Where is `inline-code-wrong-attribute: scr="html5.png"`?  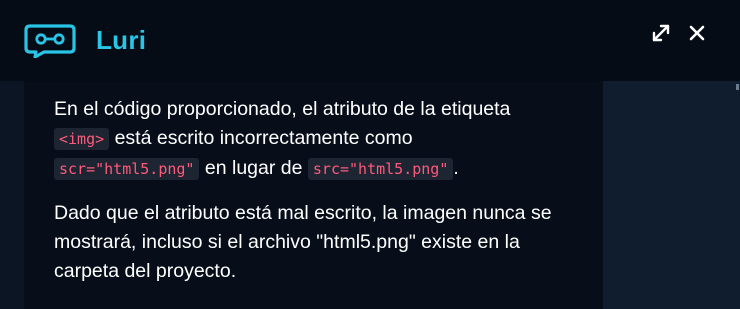 inline-code-wrong-attribute: scr="html5.png" is located at coordinates (127, 169).